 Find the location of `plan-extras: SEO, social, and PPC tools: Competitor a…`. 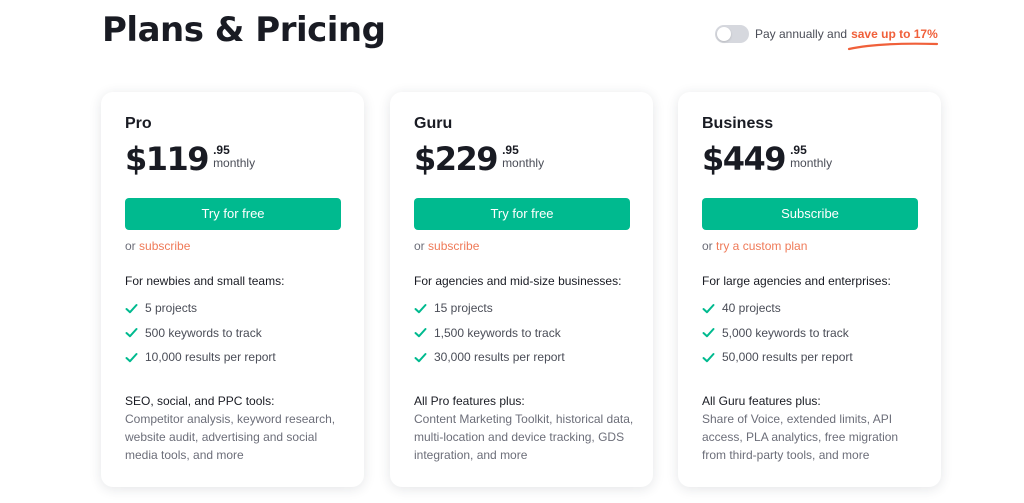

plan-extras: SEO, social, and PPC tools: Competitor a… is located at coordinates (235, 428).